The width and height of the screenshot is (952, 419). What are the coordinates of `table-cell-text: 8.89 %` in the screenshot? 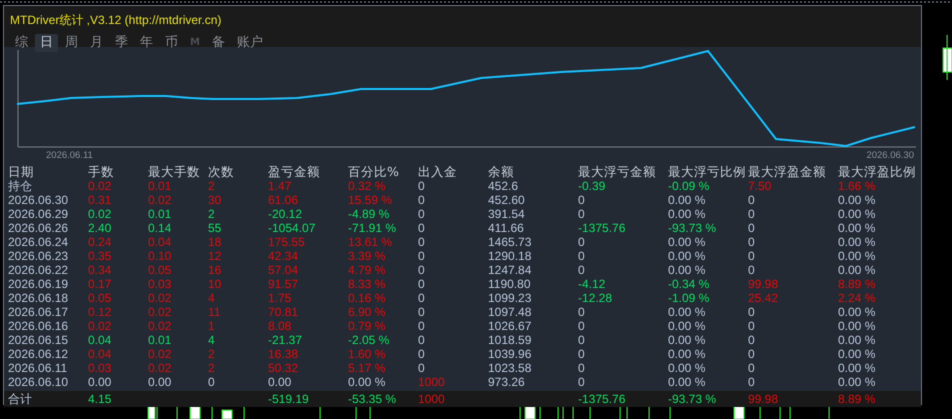 It's located at (857, 284).